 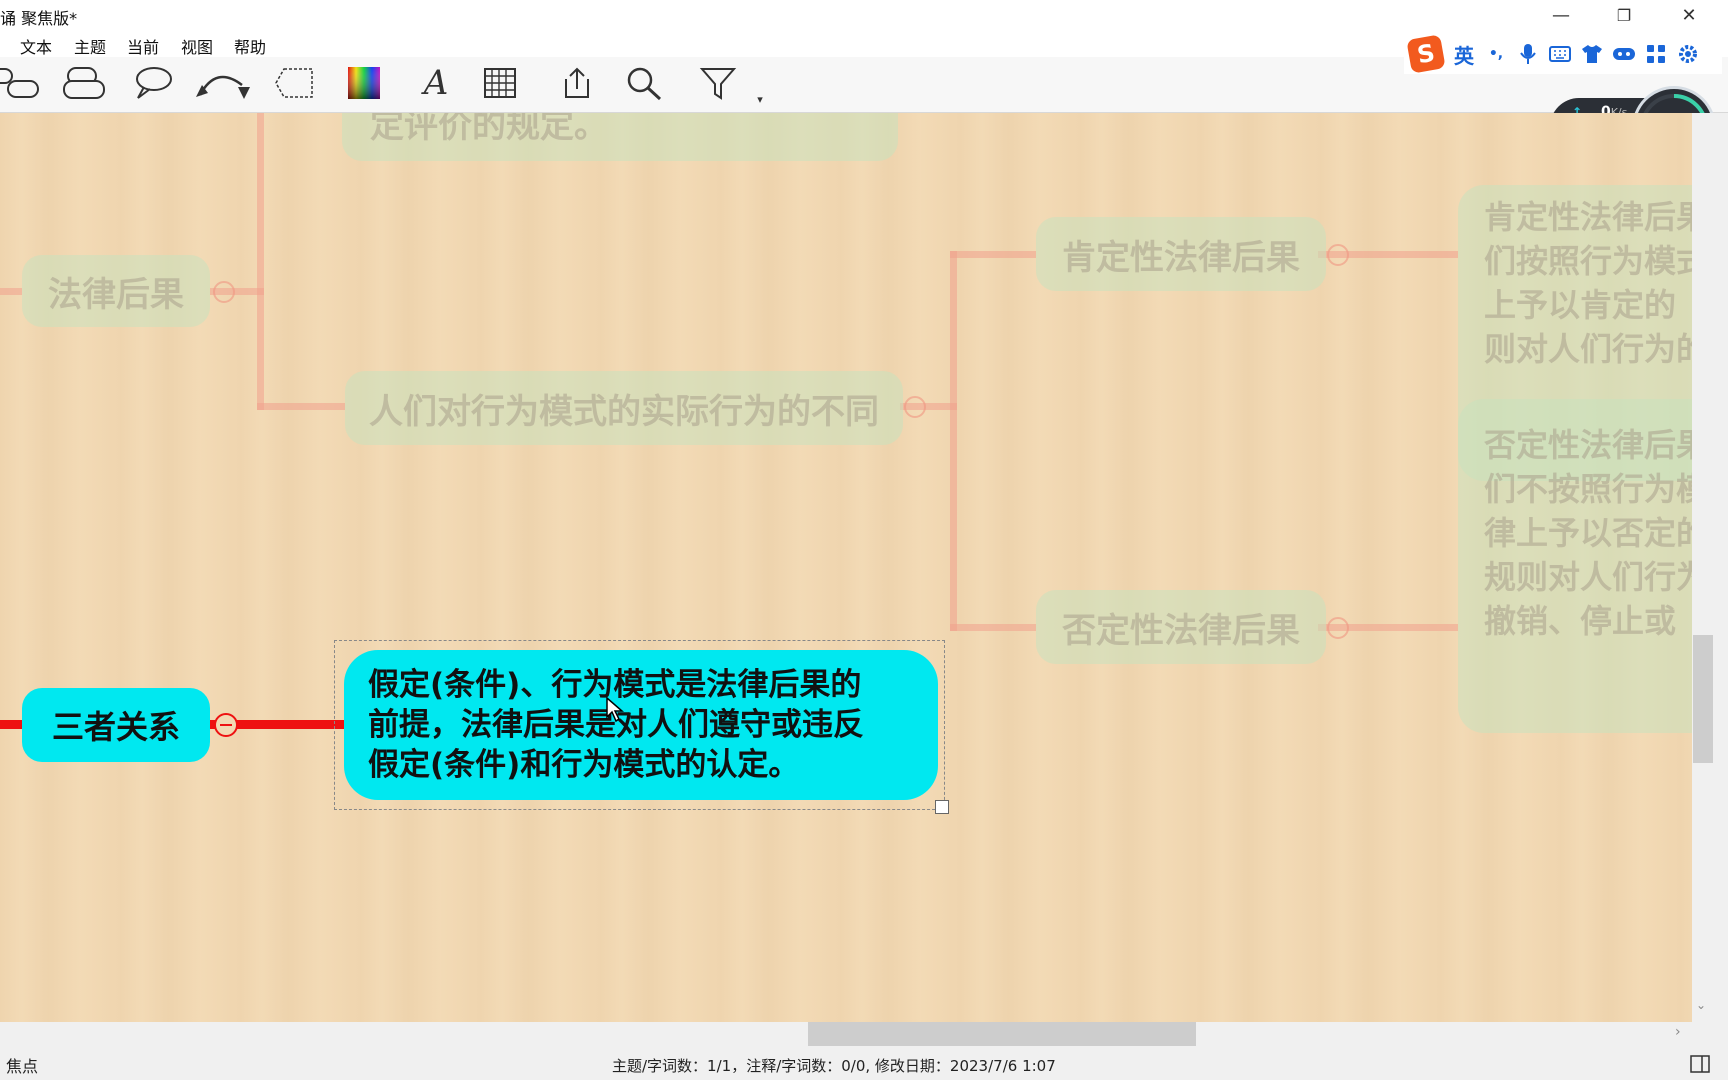 What do you see at coordinates (1002, 1034) in the screenshot?
I see `horizontal-scroll-thumb` at bounding box center [1002, 1034].